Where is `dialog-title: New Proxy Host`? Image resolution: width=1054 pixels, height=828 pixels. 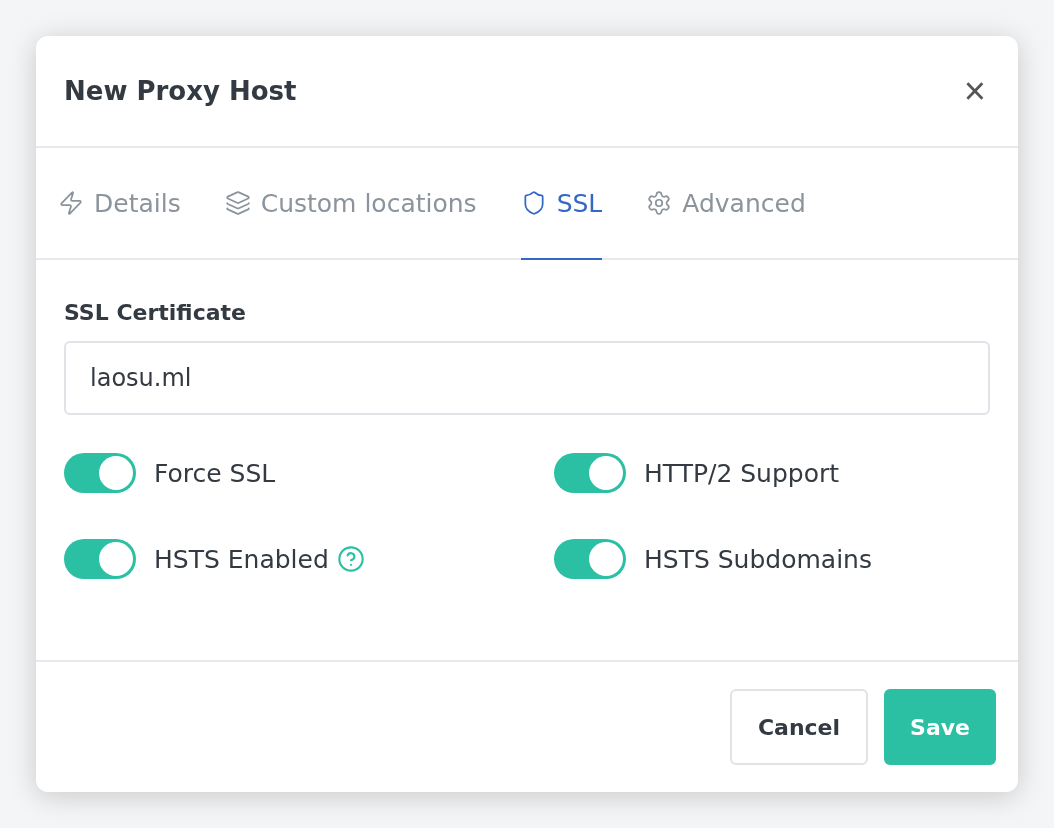
dialog-title: New Proxy Host is located at coordinates (180, 91).